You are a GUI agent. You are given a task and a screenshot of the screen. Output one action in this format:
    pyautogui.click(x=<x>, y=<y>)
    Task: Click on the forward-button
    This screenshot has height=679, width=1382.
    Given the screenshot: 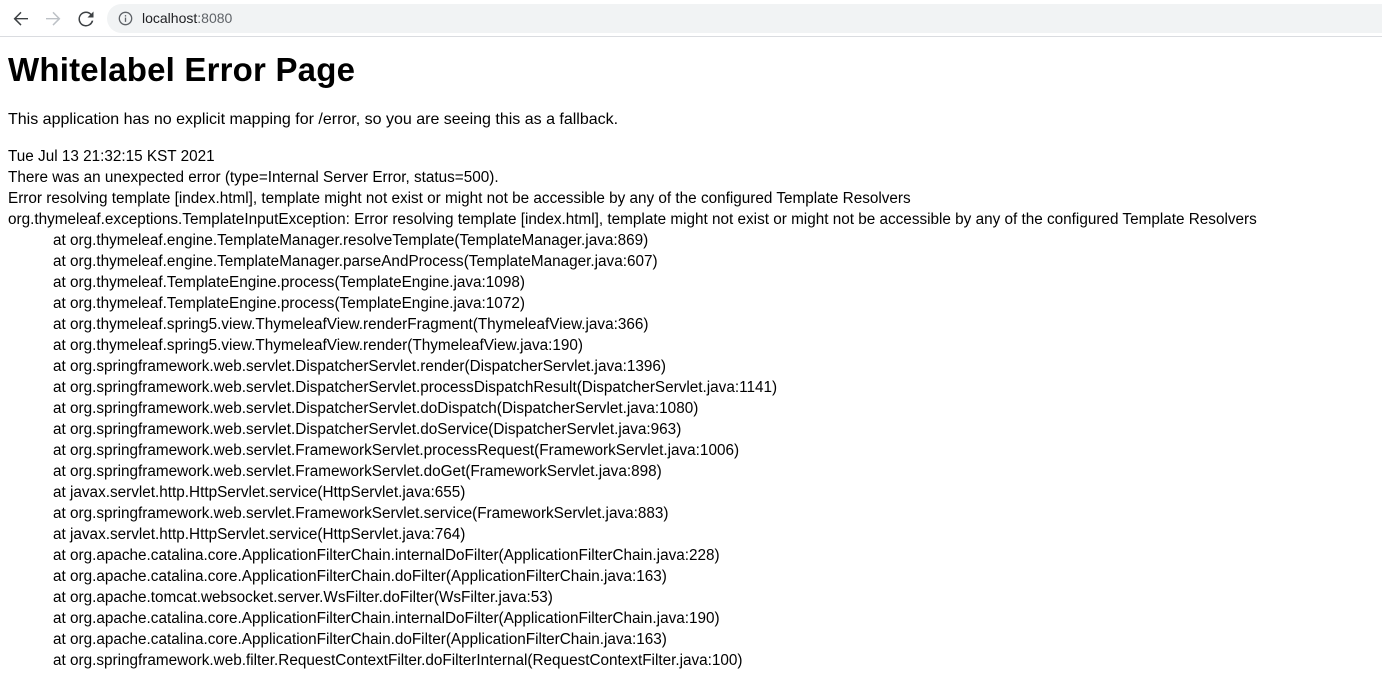 What is the action you would take?
    pyautogui.click(x=53, y=19)
    